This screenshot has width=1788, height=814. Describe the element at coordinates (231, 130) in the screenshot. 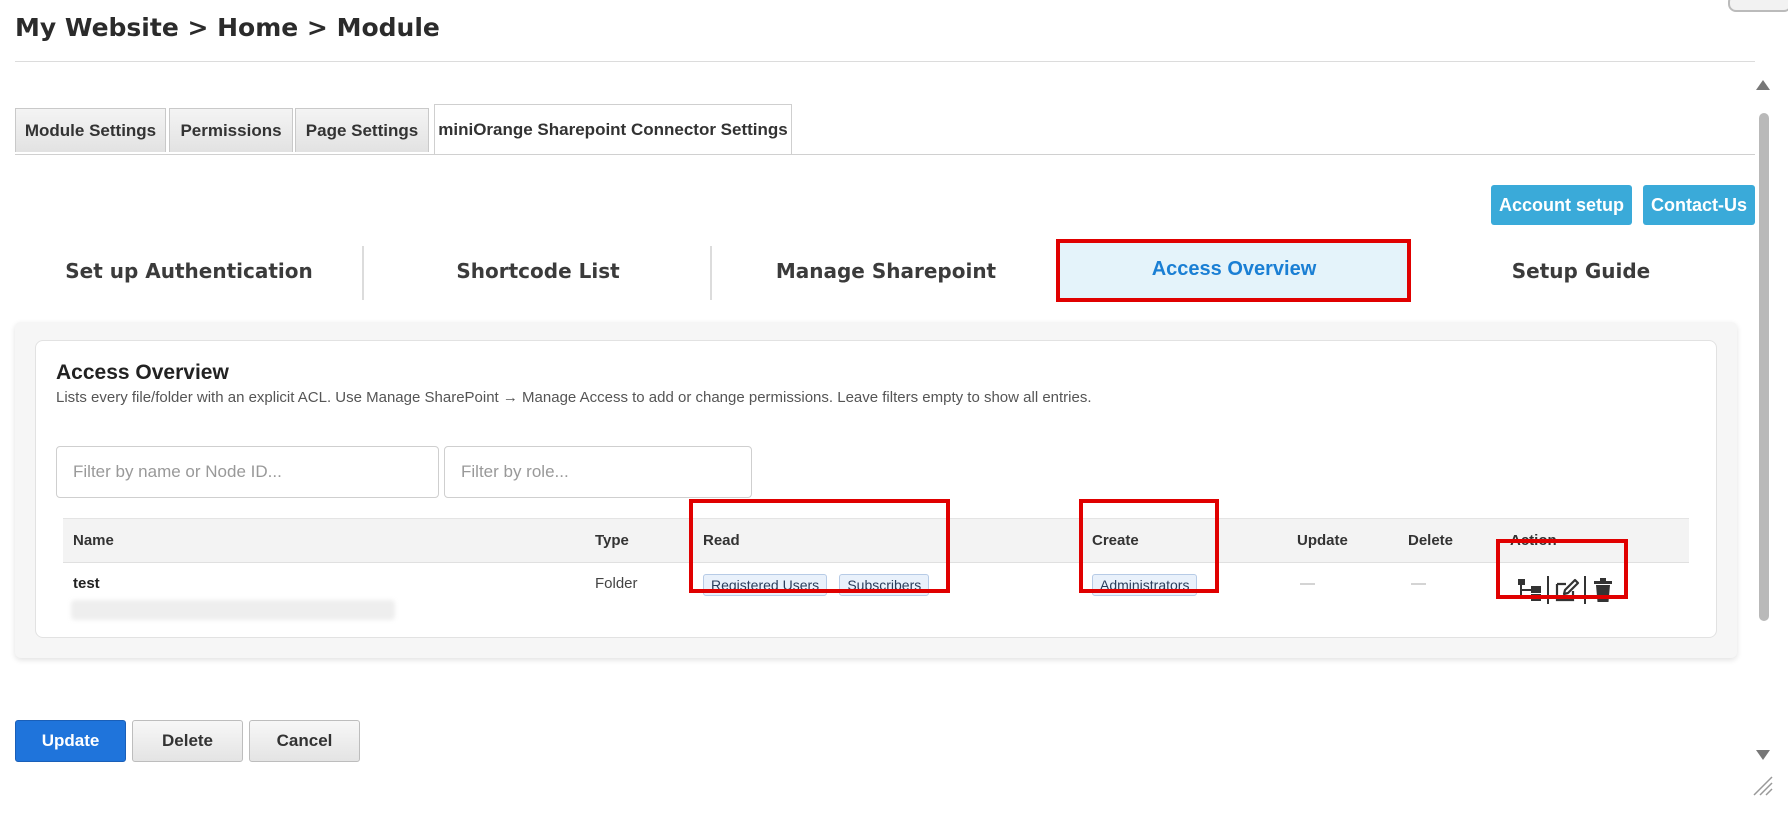

I see `tab-permissions: Permissions` at that location.